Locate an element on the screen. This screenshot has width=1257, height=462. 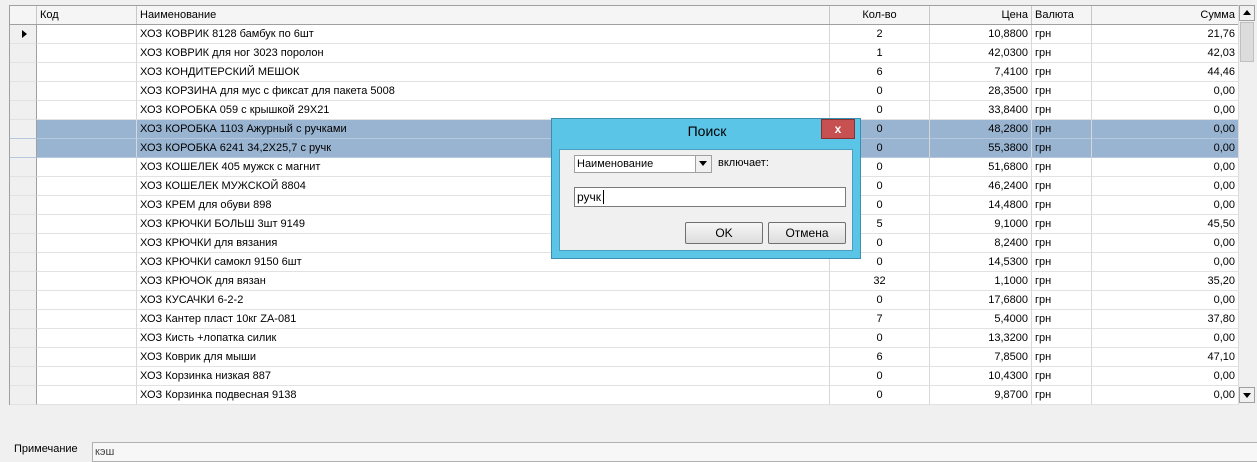
vertical-scrollbar is located at coordinates (1247, 204).